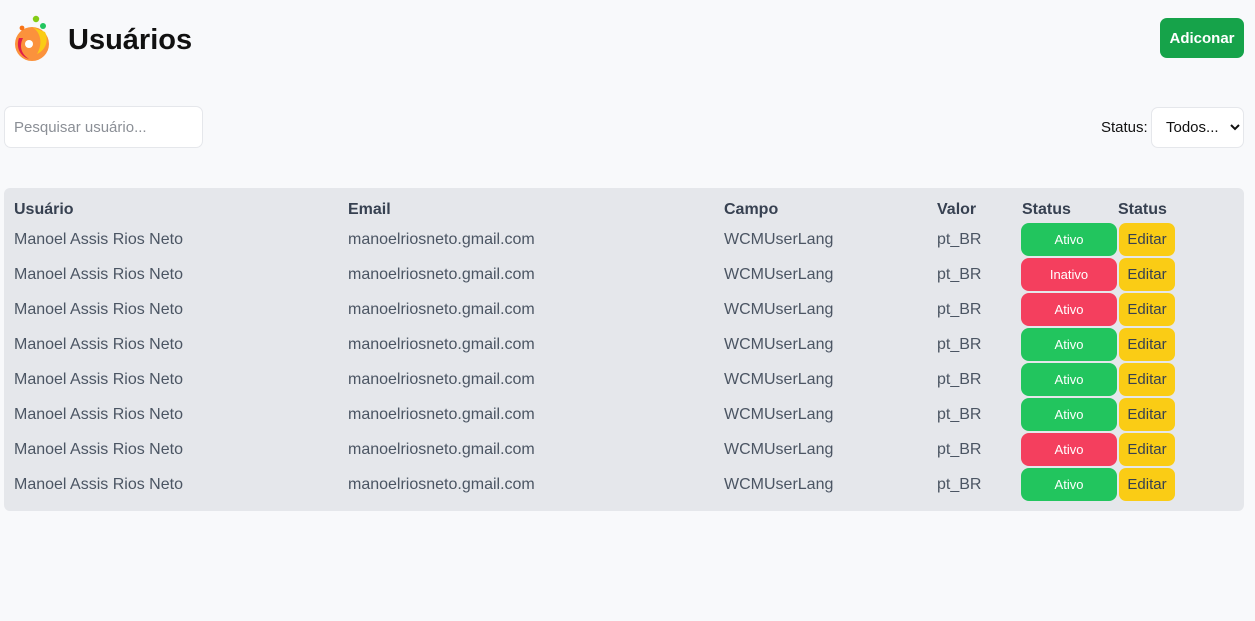 Image resolution: width=1255 pixels, height=621 pixels. I want to click on page-title: Usuários, so click(130, 40).